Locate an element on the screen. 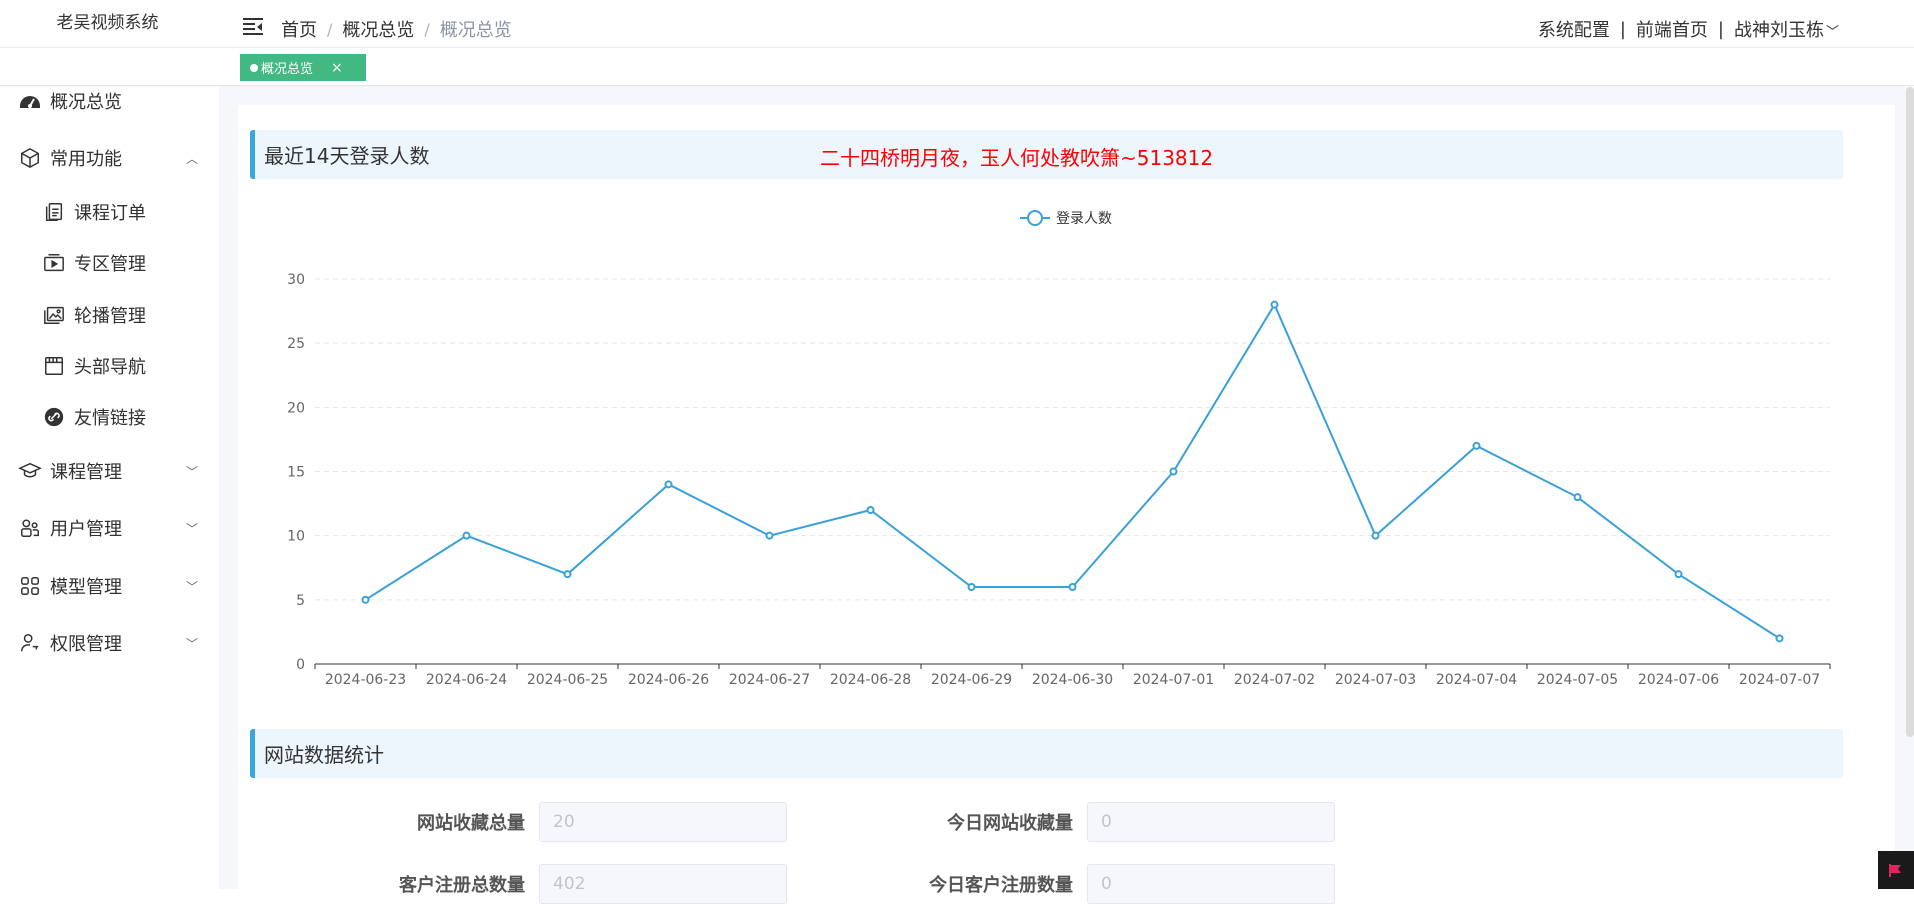  poem-text: 二十四桥明月夜，玉人何处教吹箫~513812 is located at coordinates (1016, 156).